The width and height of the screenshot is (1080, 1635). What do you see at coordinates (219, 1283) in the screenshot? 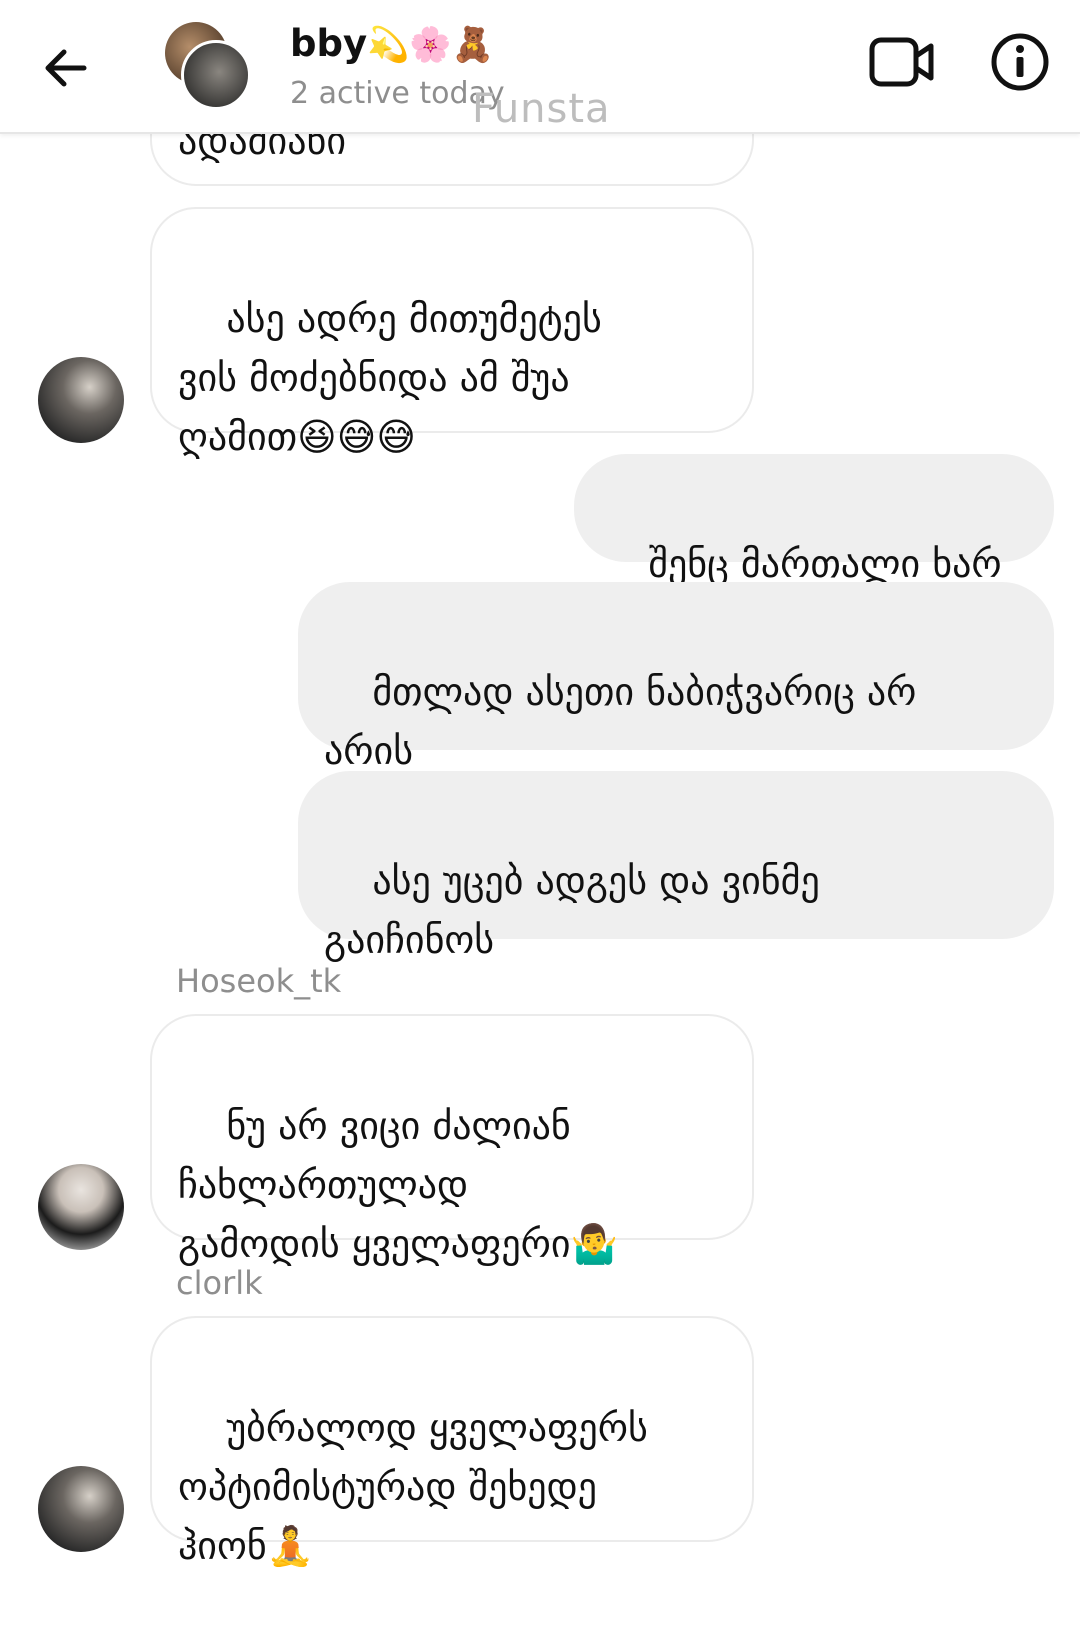
I see `sender-name: clorlk` at bounding box center [219, 1283].